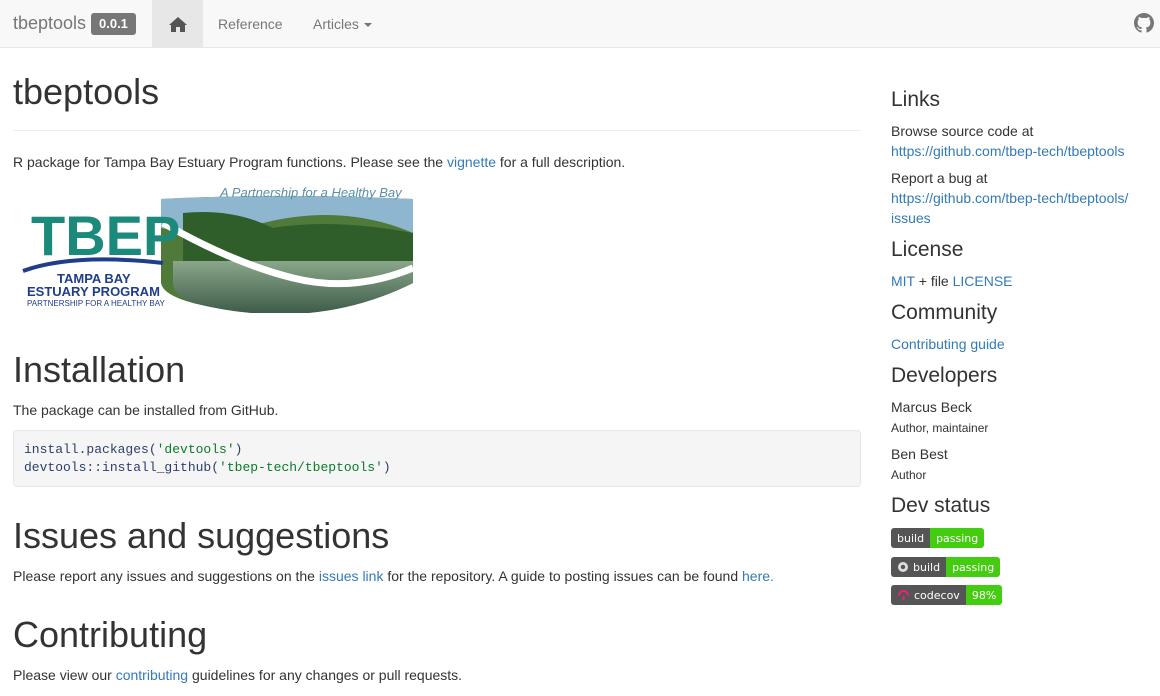 This screenshot has height=696, width=1160. What do you see at coordinates (931, 407) in the screenshot?
I see `dev1-name: Marcus Beck` at bounding box center [931, 407].